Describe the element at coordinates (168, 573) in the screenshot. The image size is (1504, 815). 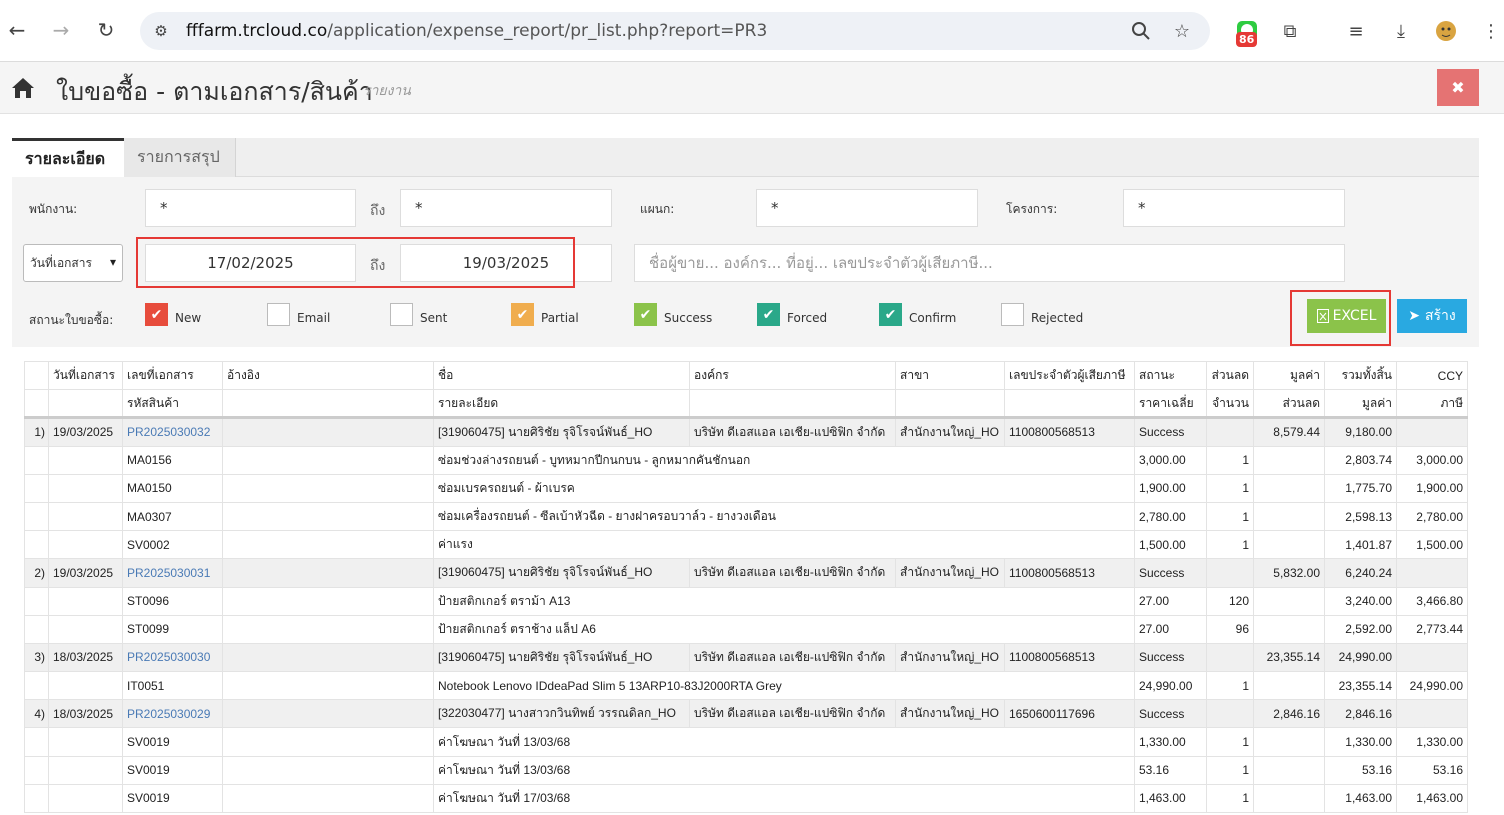
I see `document-link: PR2025030031` at that location.